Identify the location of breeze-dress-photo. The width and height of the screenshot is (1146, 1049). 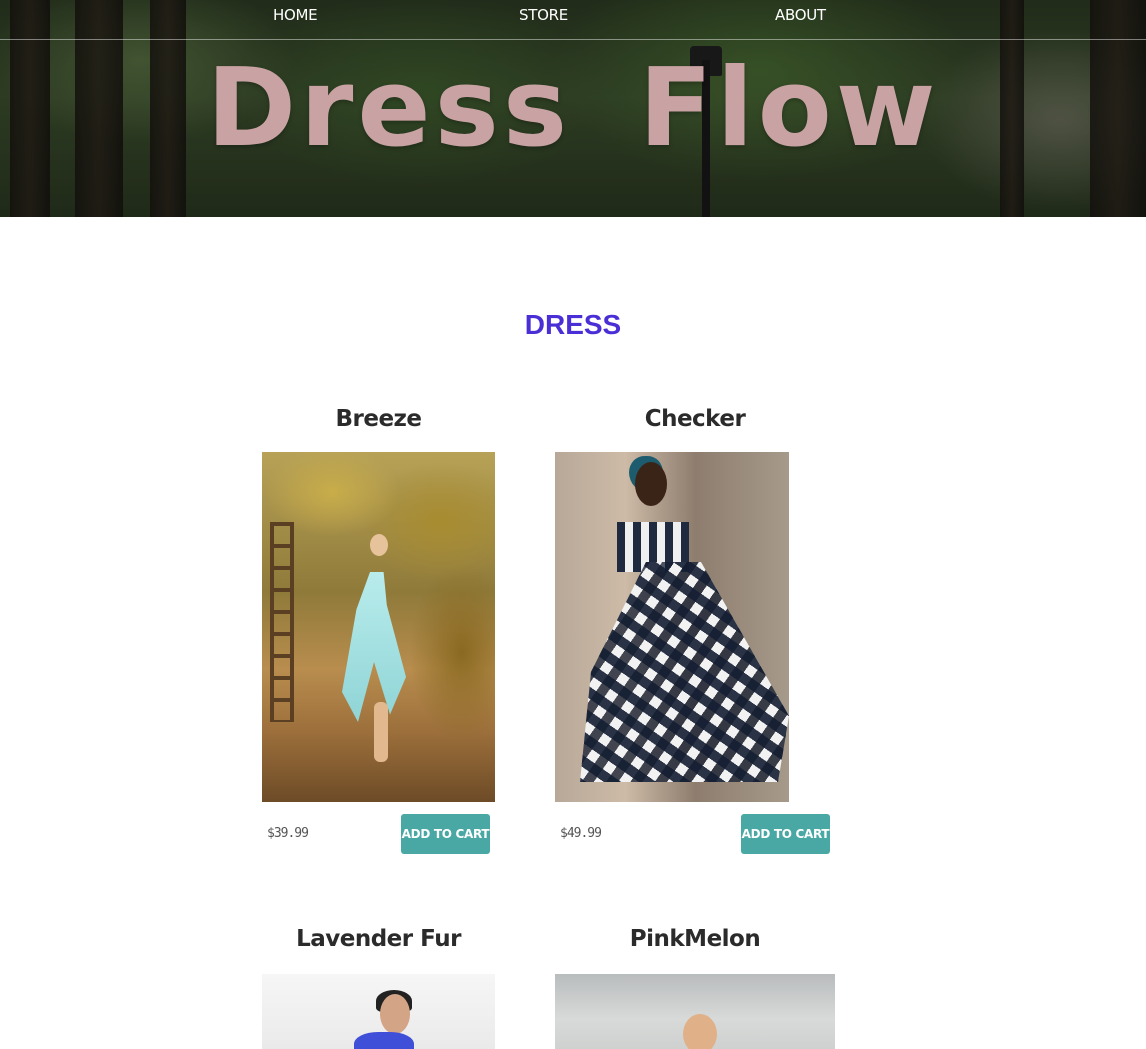
(378, 627).